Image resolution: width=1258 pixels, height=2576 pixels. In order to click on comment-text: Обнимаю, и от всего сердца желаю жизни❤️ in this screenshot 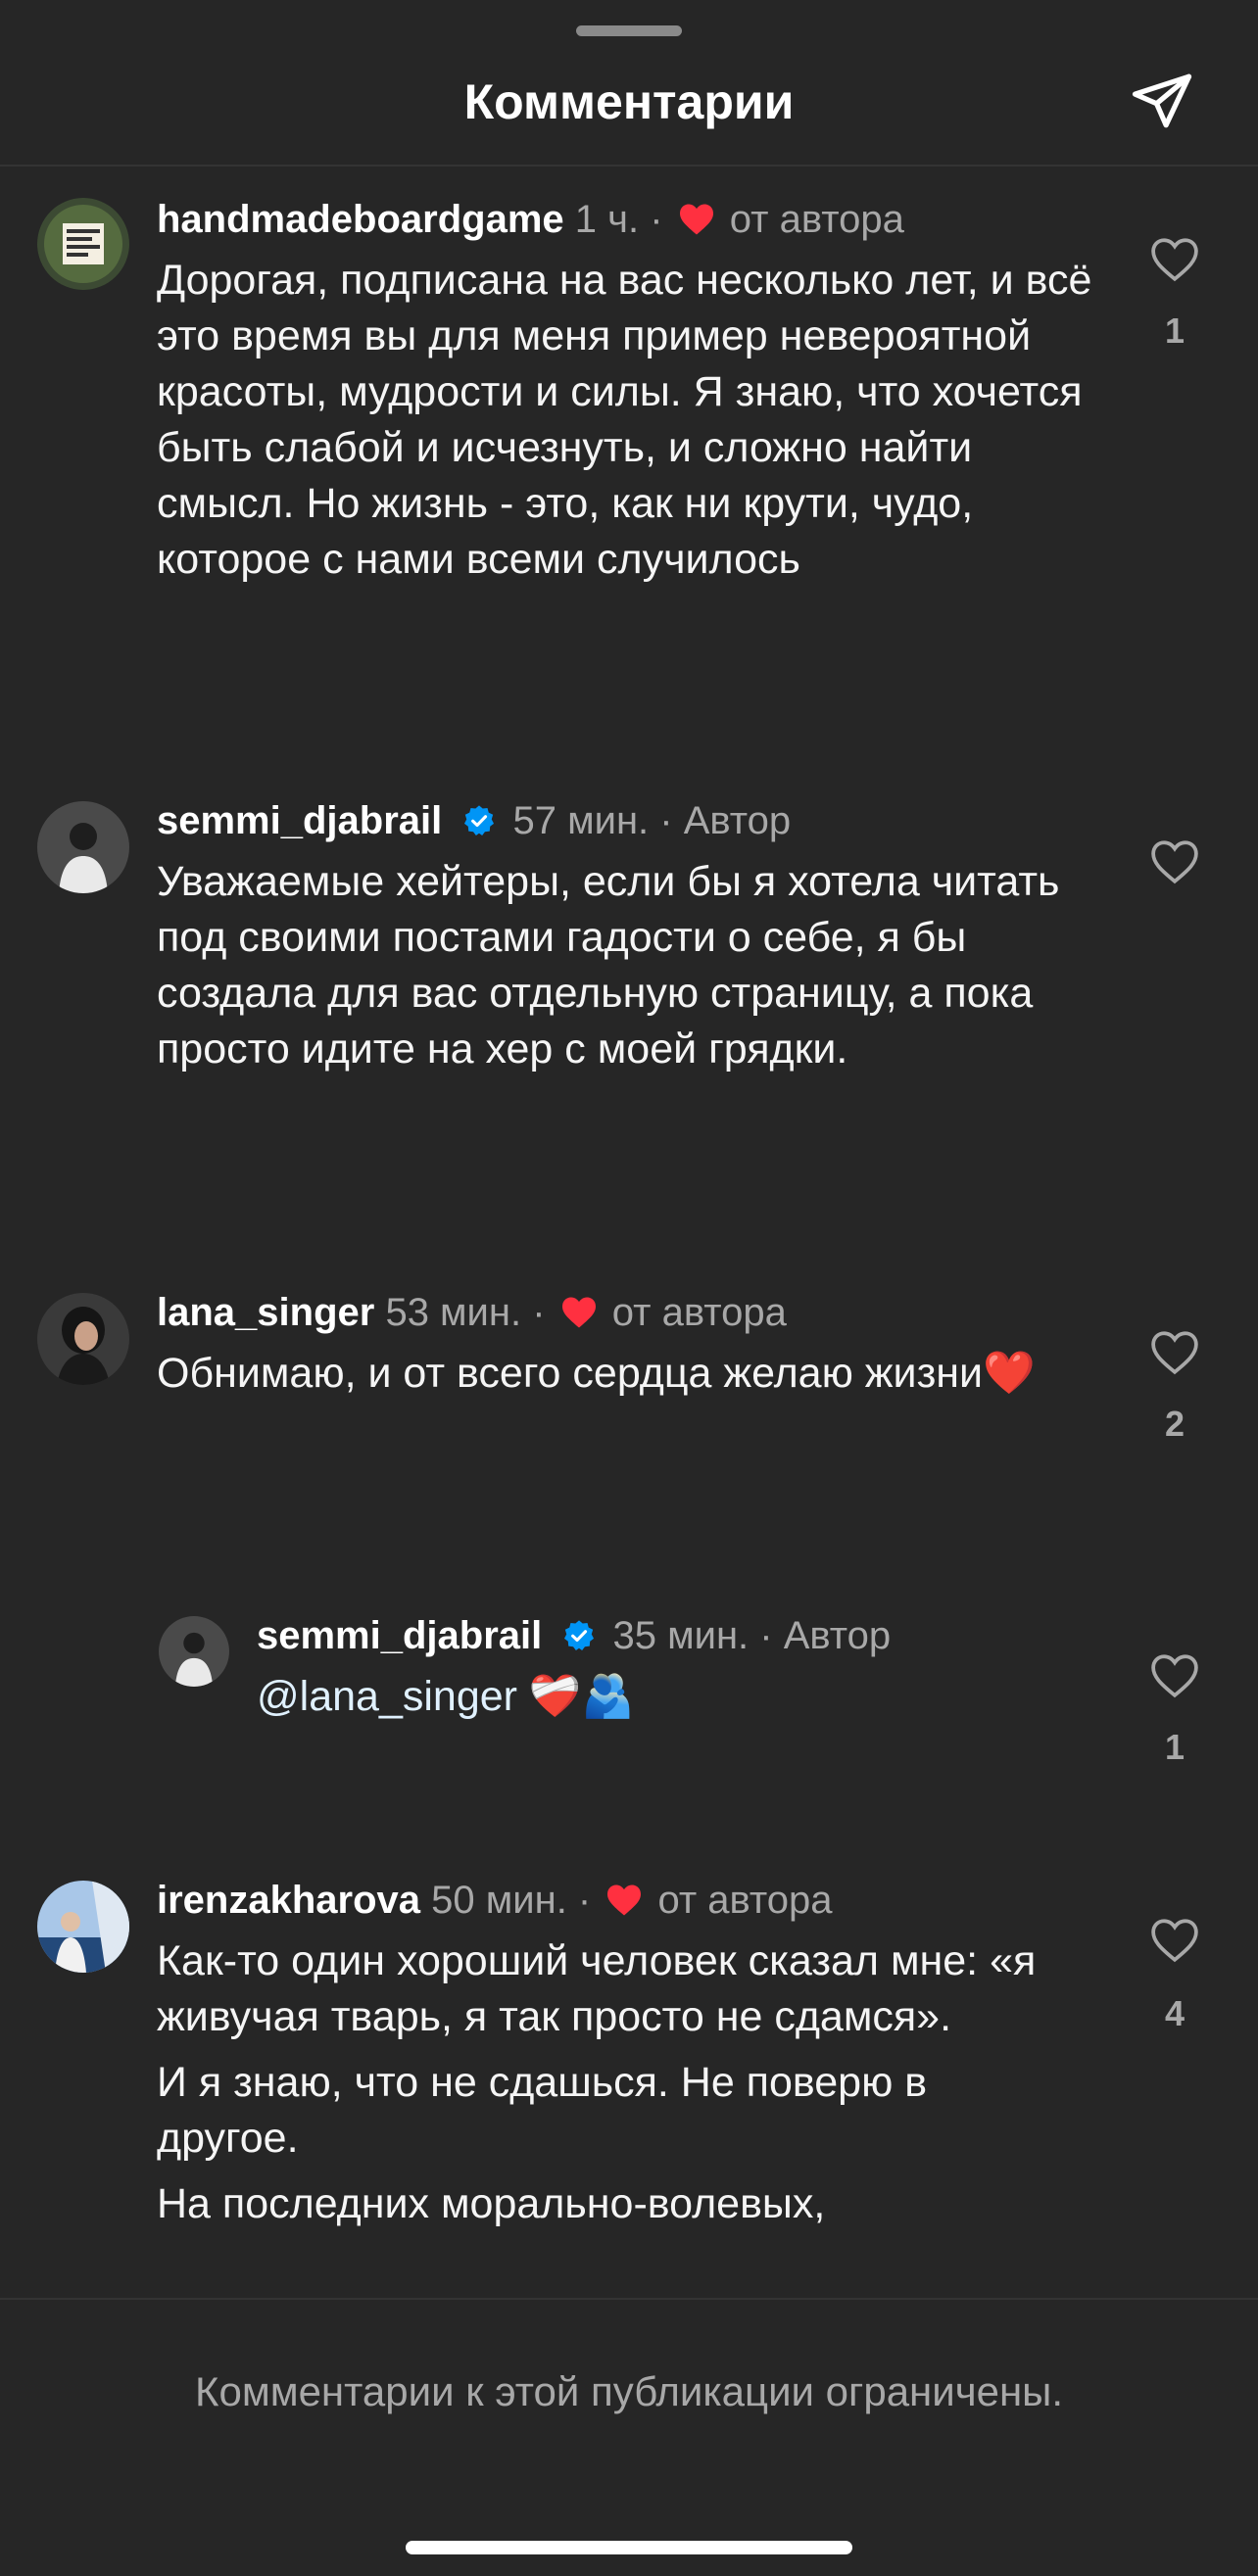, I will do `click(598, 1378)`.